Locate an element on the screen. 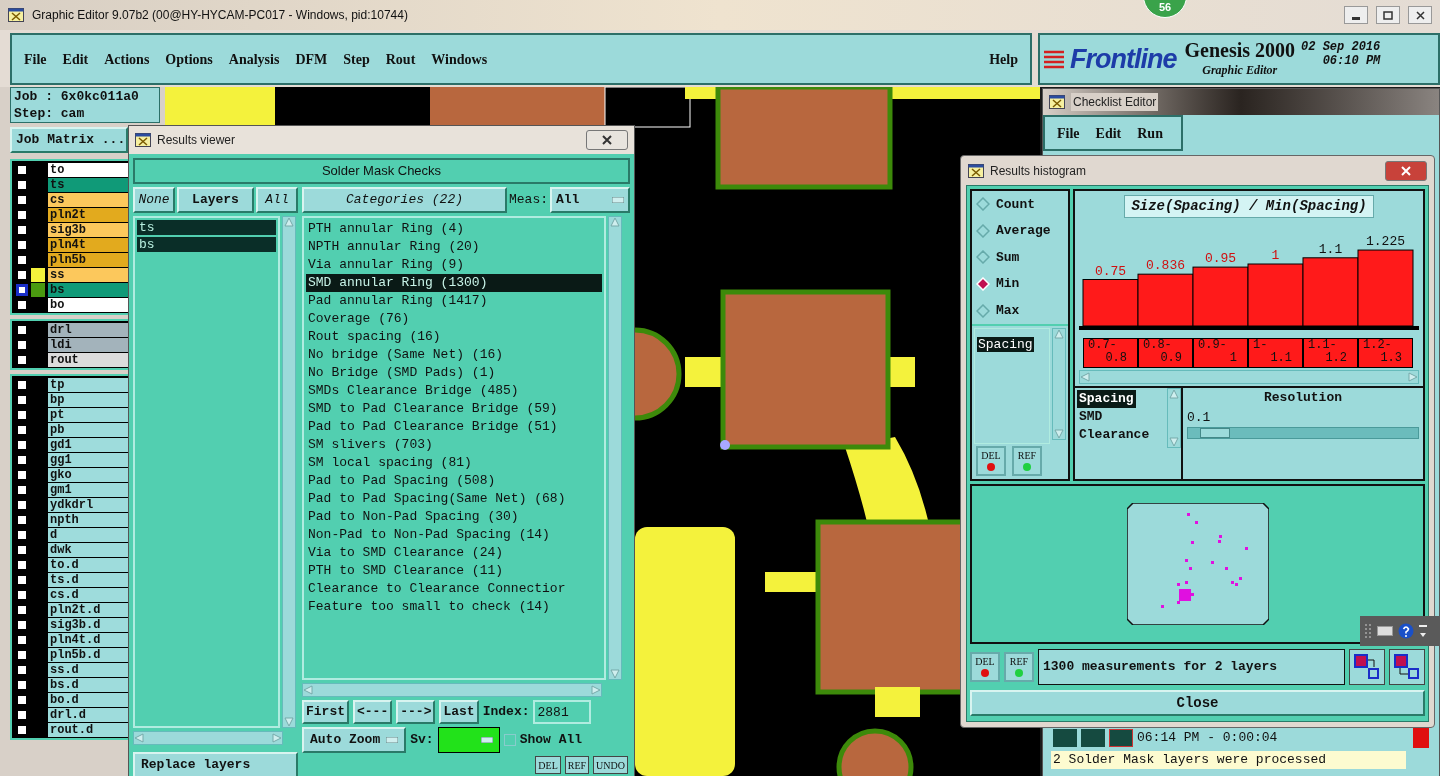  measure-item: Spacing is located at coordinates (1005, 344).